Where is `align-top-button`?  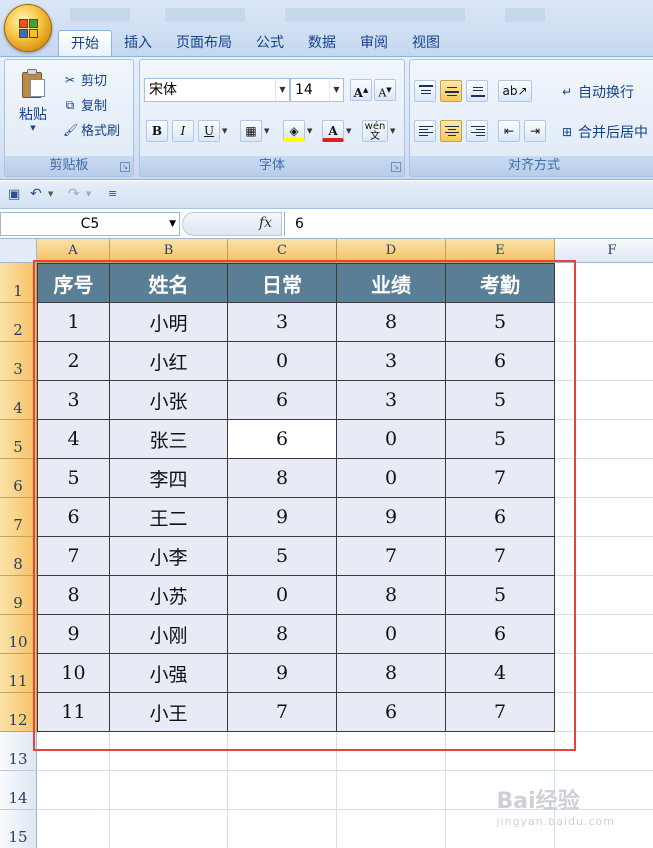 align-top-button is located at coordinates (425, 91).